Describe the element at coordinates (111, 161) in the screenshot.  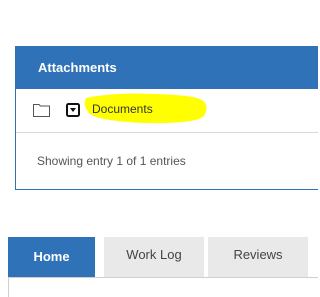
I see `entries-summary: Showing entry 1 of 1 entries` at that location.